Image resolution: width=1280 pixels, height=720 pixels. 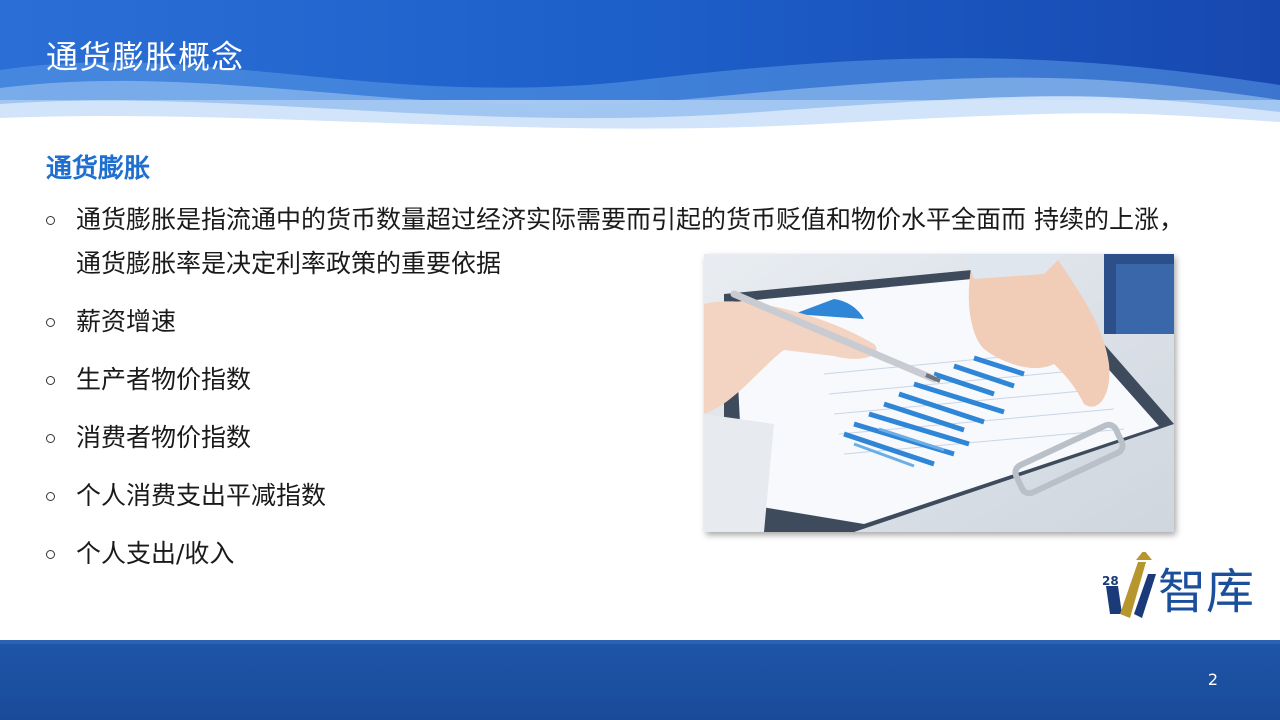 I want to click on slide-title: 通货膨胀概念, so click(x=145, y=57).